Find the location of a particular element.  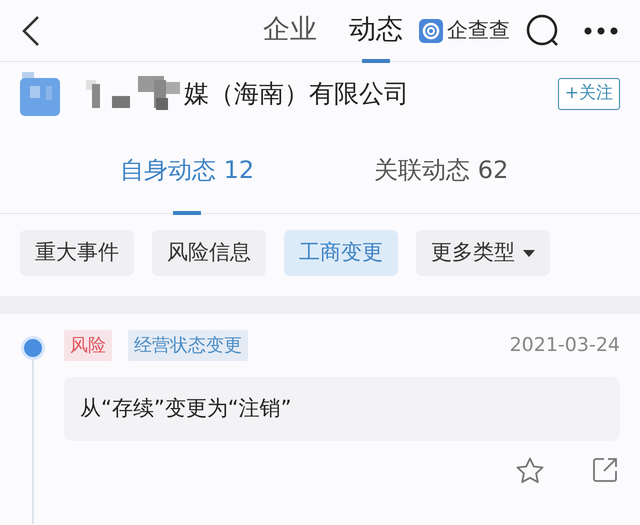

feed-tab: 自身动态 12 is located at coordinates (187, 170).